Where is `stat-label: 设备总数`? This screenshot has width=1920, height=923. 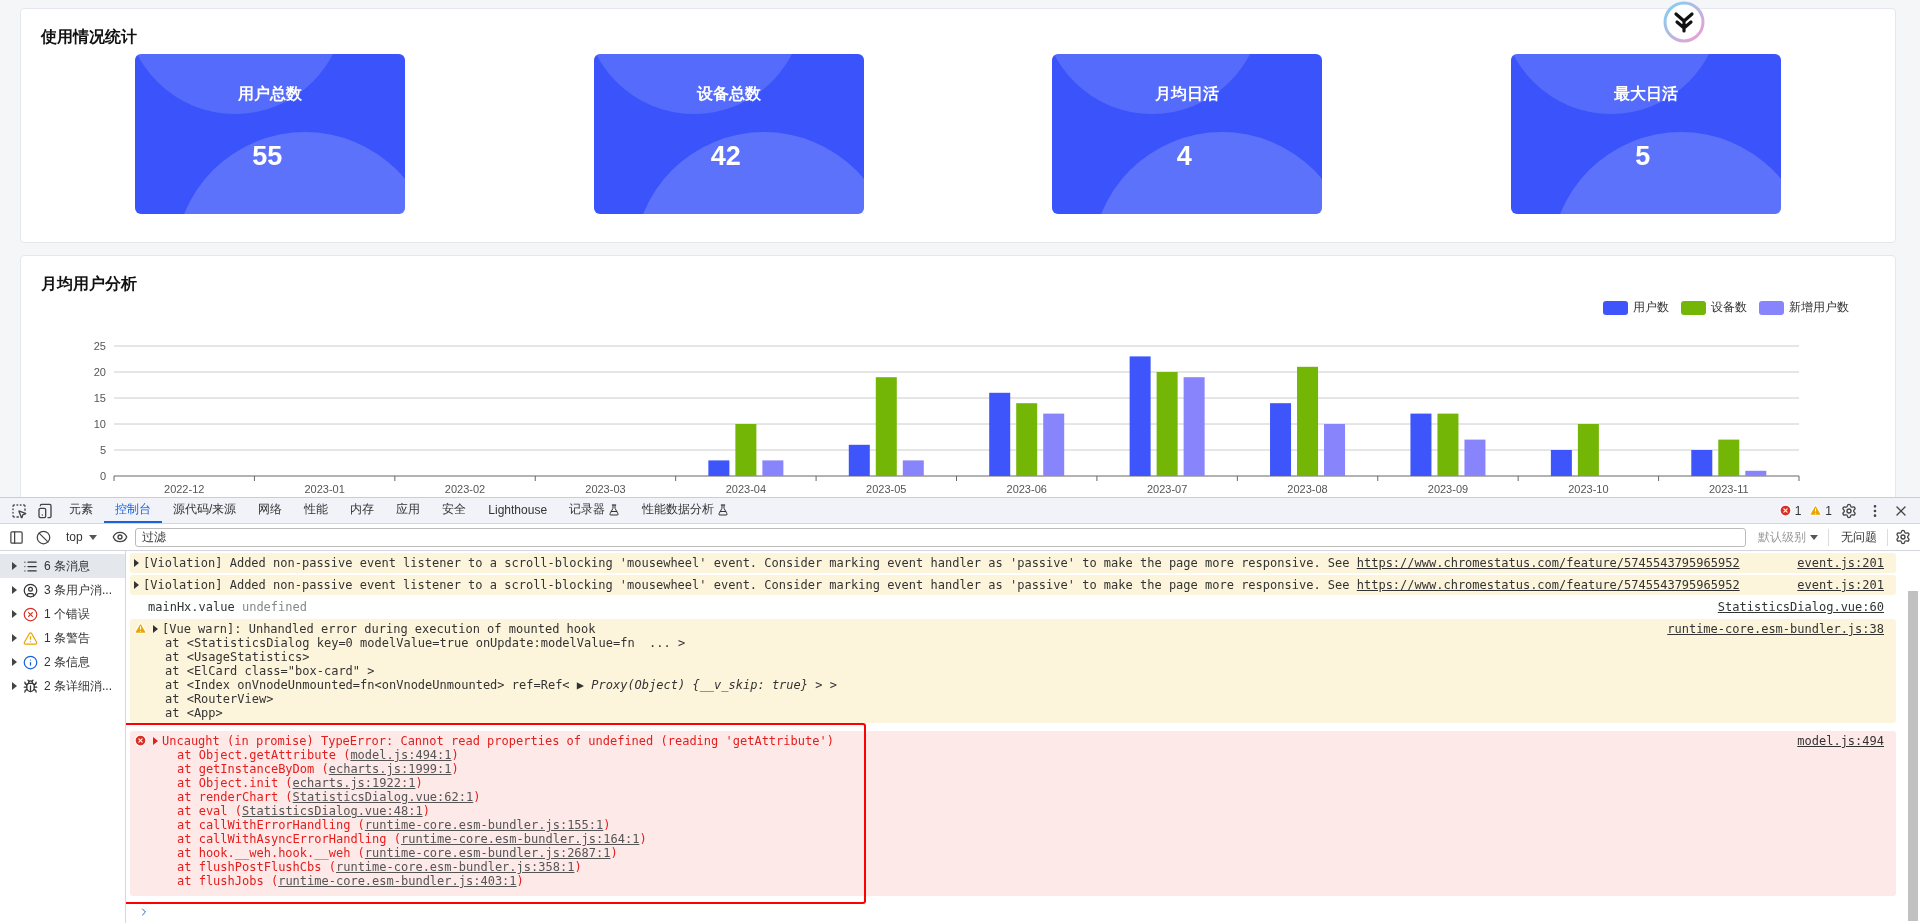
stat-label: 设备总数 is located at coordinates (728, 94).